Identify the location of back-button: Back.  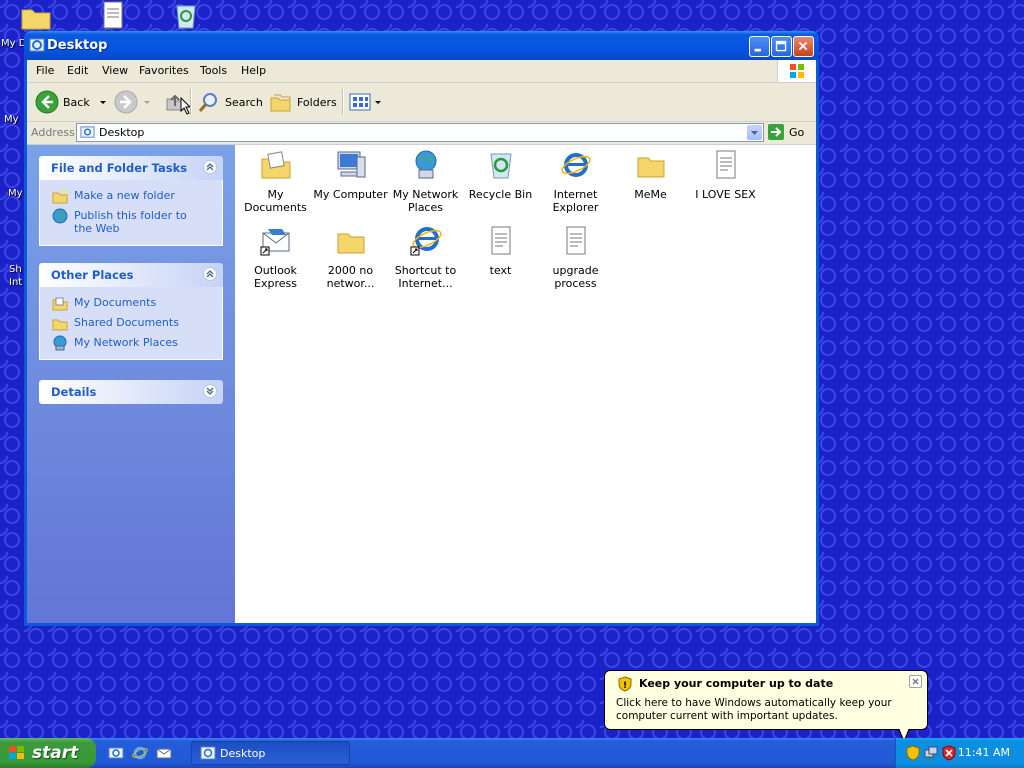
(71, 102).